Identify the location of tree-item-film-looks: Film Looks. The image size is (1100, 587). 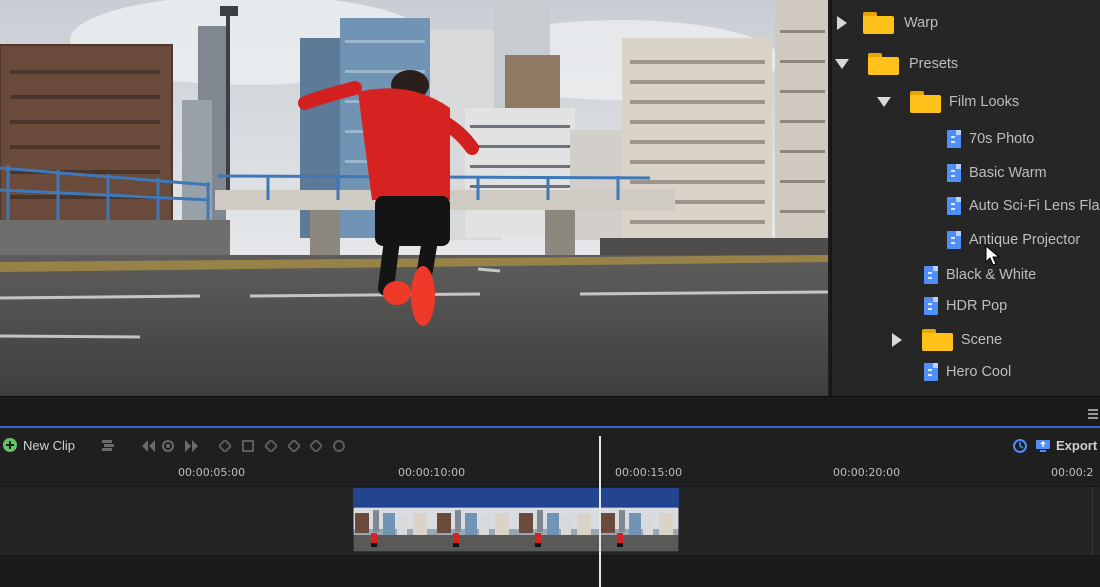
(948, 102).